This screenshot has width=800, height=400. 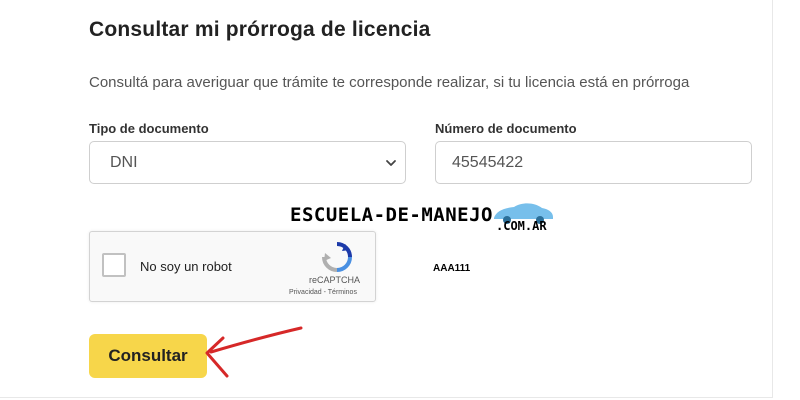 I want to click on doc-type-value: DNI, so click(x=124, y=162).